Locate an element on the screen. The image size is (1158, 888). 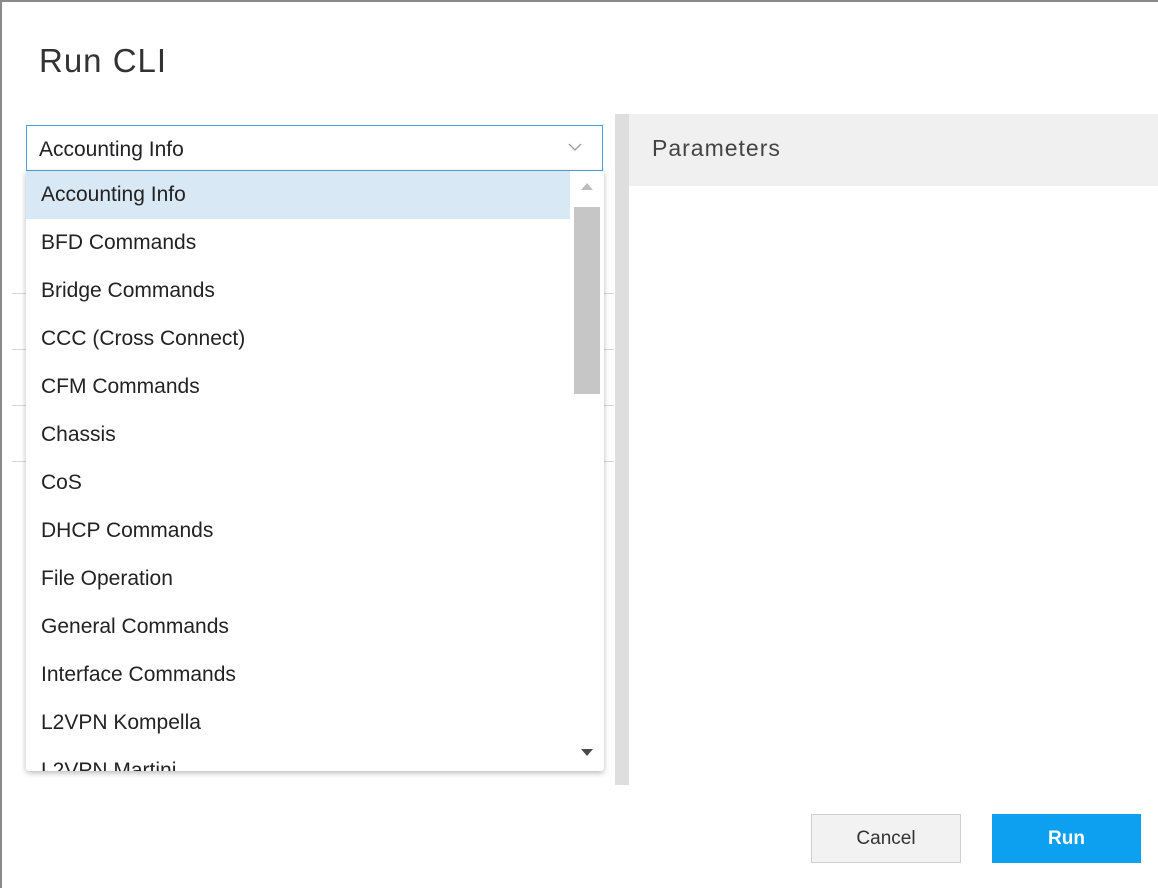
dropdown-option: Chassis is located at coordinates (298, 435).